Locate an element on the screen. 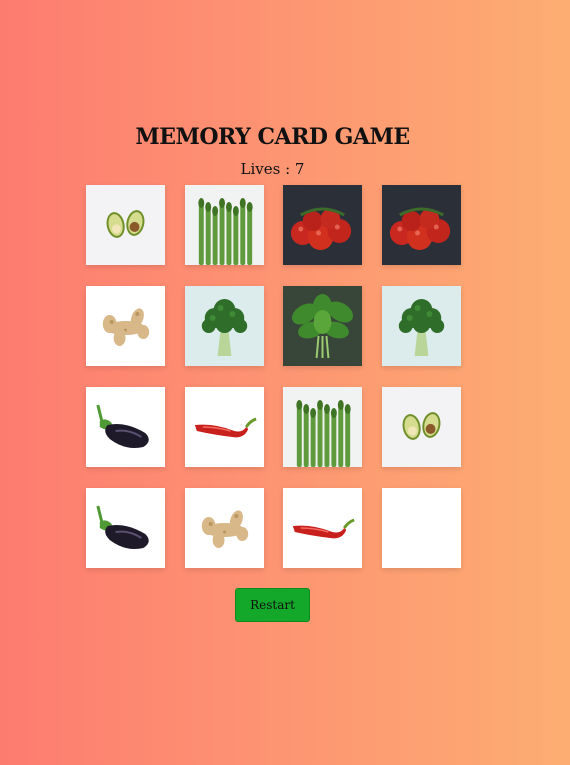  blank-icon is located at coordinates (421, 528).